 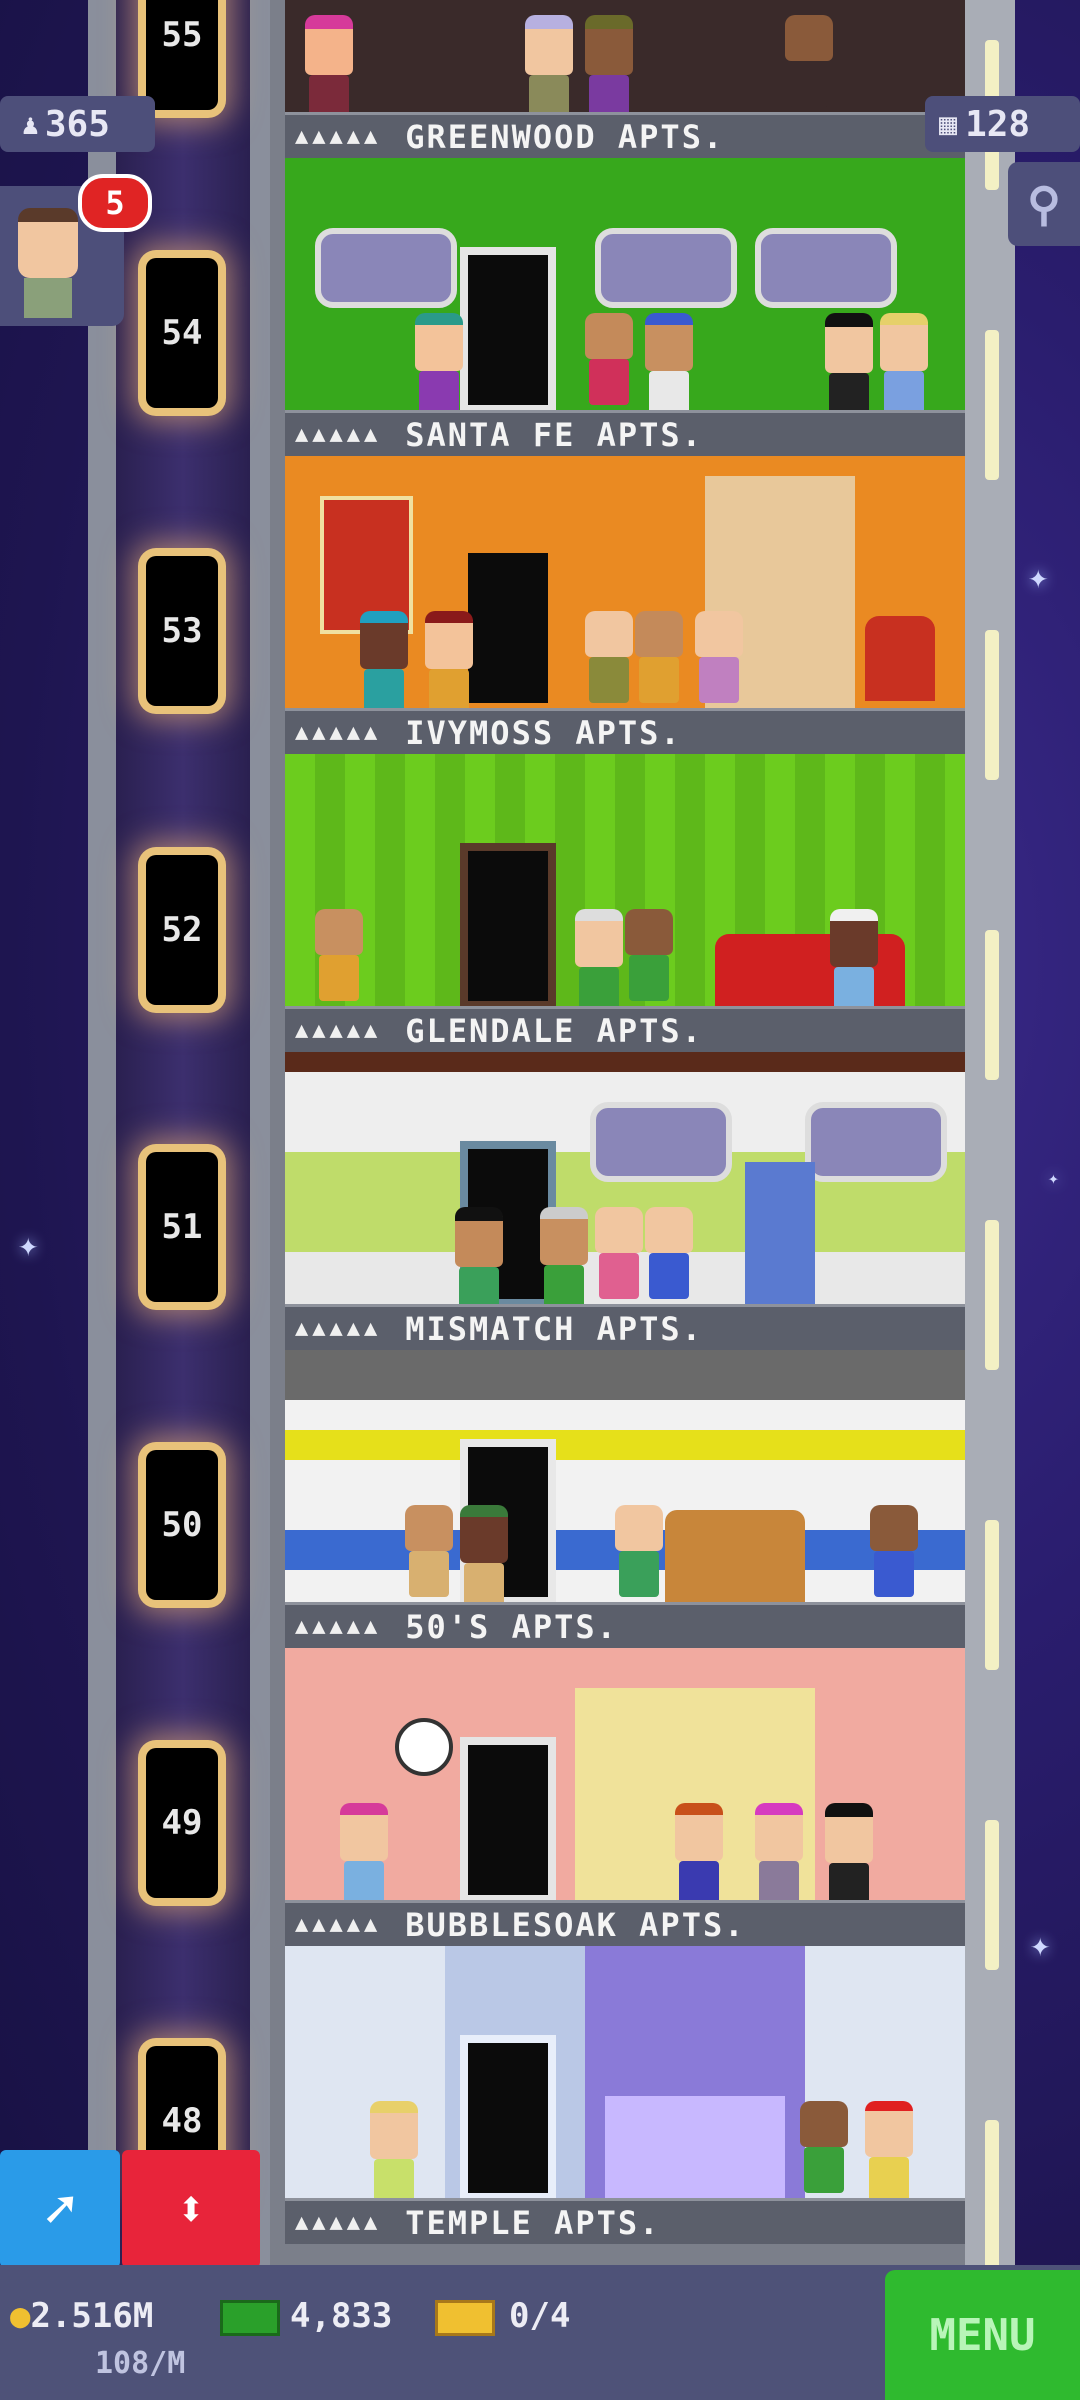 I want to click on menu-button: MENU, so click(x=982, y=2335).